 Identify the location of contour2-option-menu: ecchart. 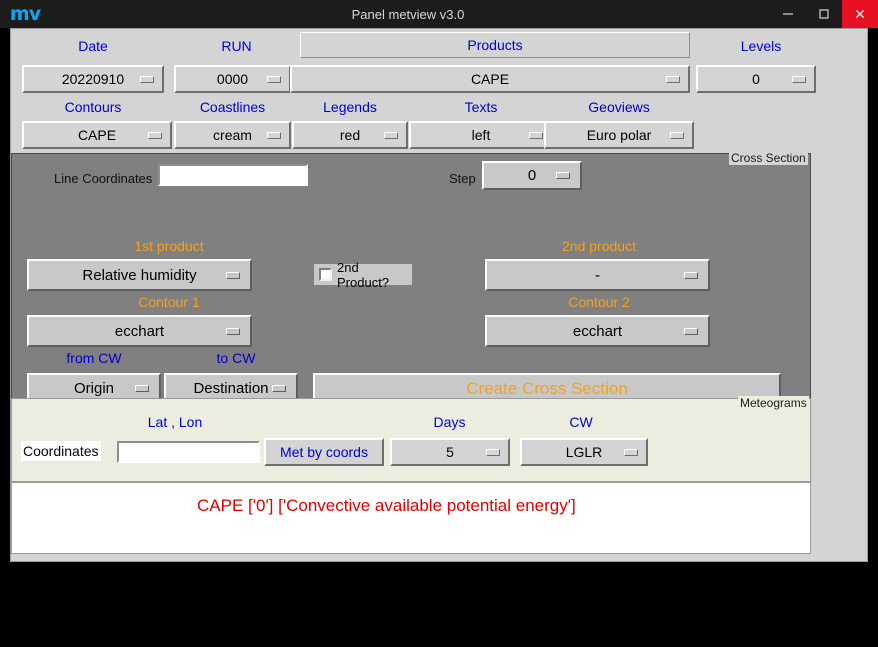
(597, 331).